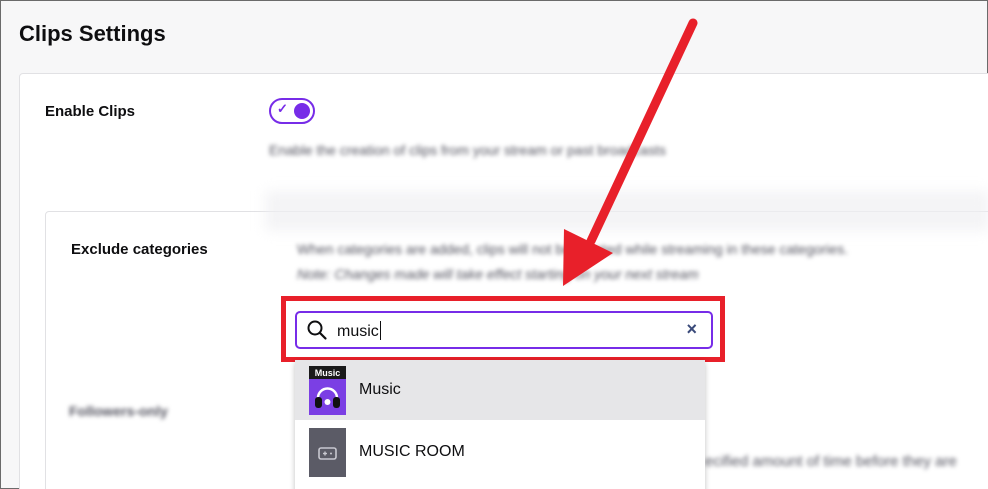 The width and height of the screenshot is (988, 489). What do you see at coordinates (500, 390) in the screenshot?
I see `category-option-music: Music Music` at bounding box center [500, 390].